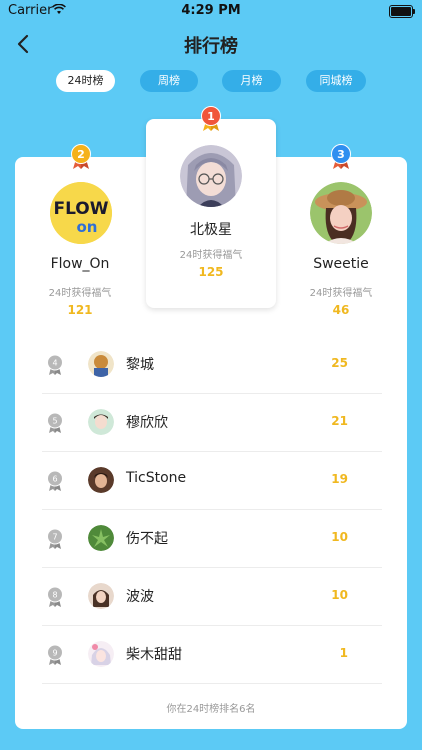 The image size is (422, 750). What do you see at coordinates (211, 272) in the screenshot?
I see `rank-1-value: 125` at bounding box center [211, 272].